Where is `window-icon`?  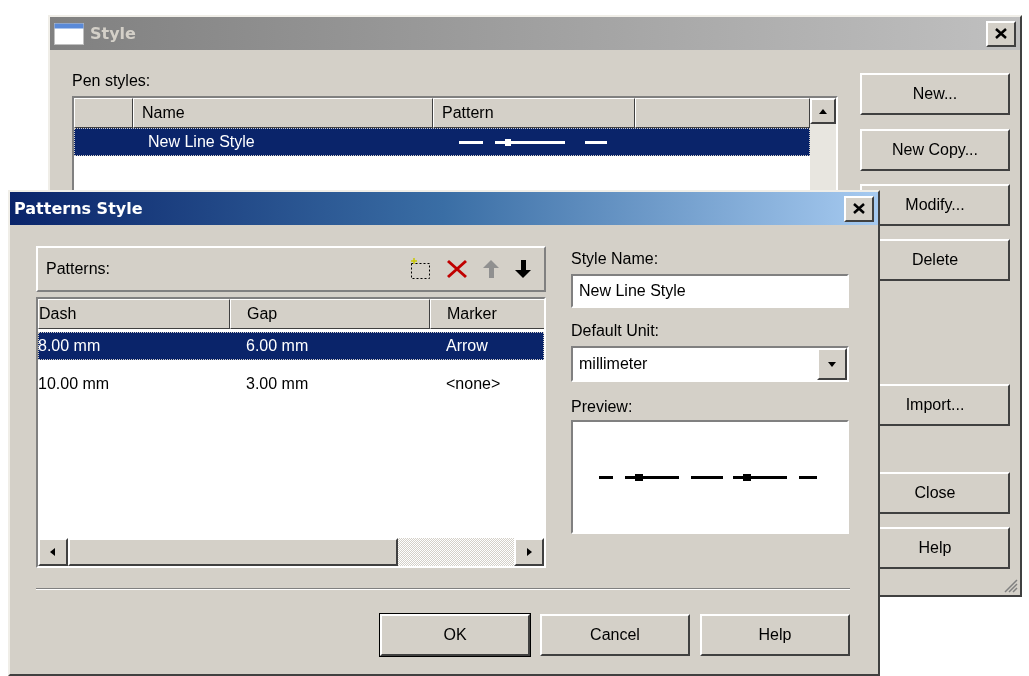 window-icon is located at coordinates (69, 33).